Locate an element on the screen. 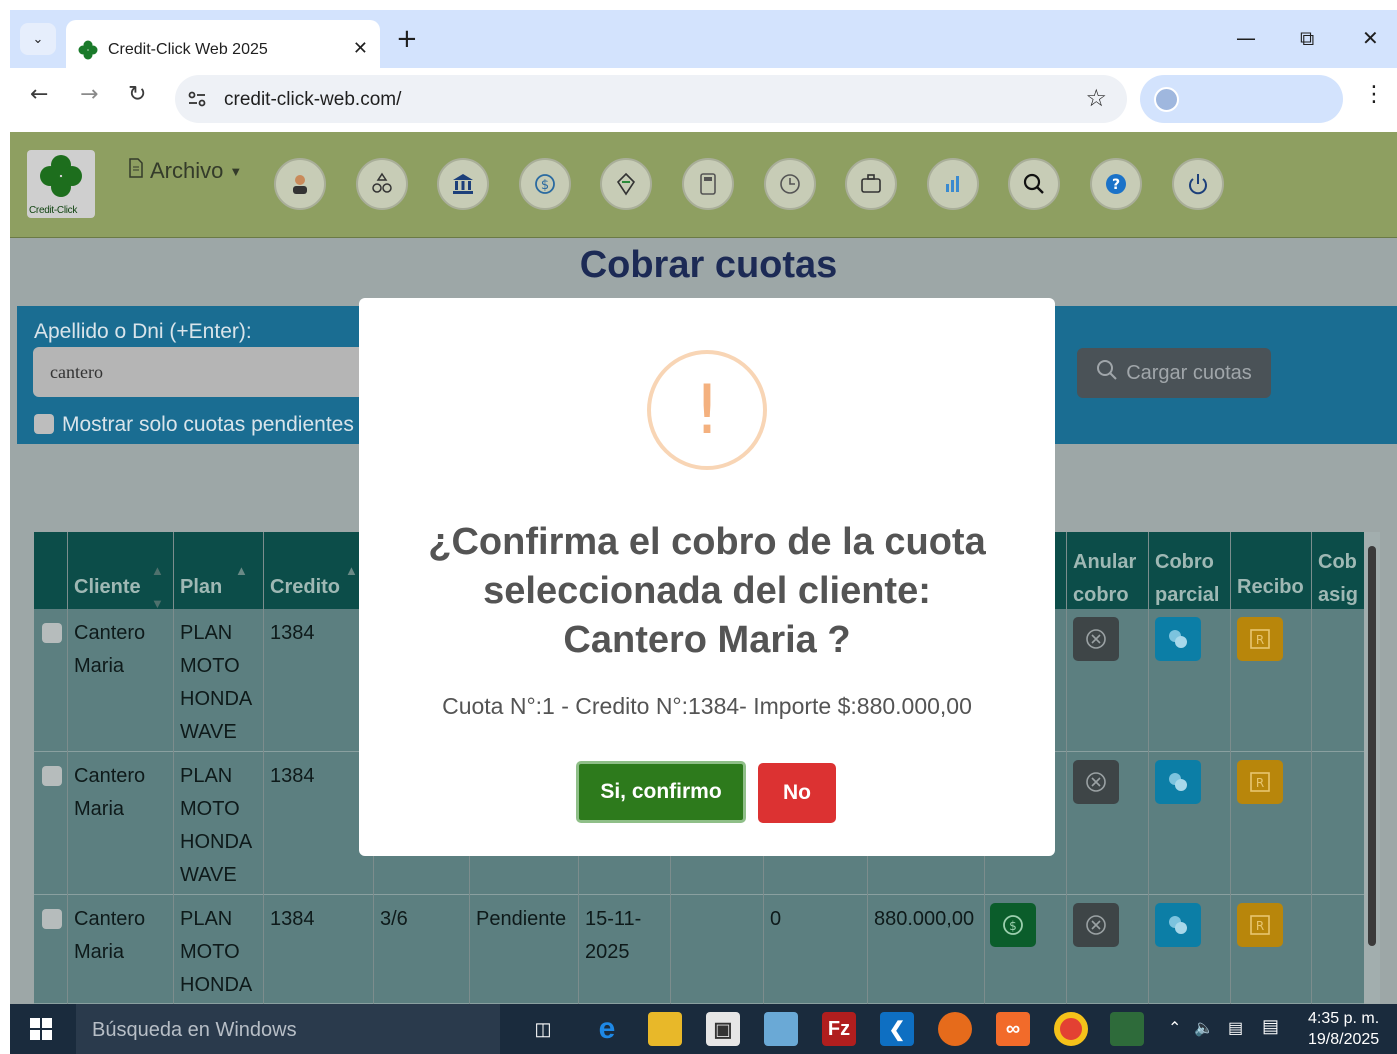 This screenshot has height=1054, width=1397. calculator-icon is located at coordinates (708, 184).